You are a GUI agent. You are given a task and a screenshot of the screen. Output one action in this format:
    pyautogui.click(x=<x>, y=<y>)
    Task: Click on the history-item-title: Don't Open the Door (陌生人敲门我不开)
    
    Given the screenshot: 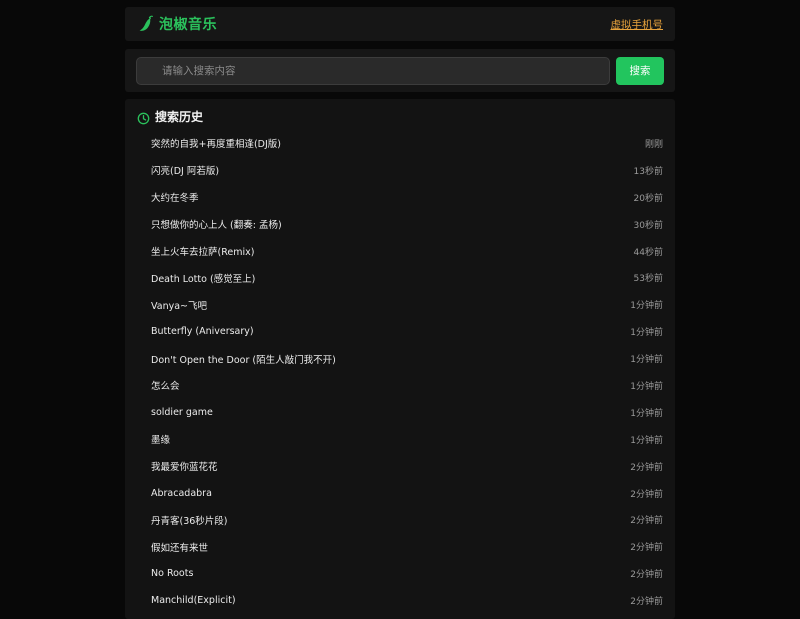 What is the action you would take?
    pyautogui.click(x=243, y=360)
    